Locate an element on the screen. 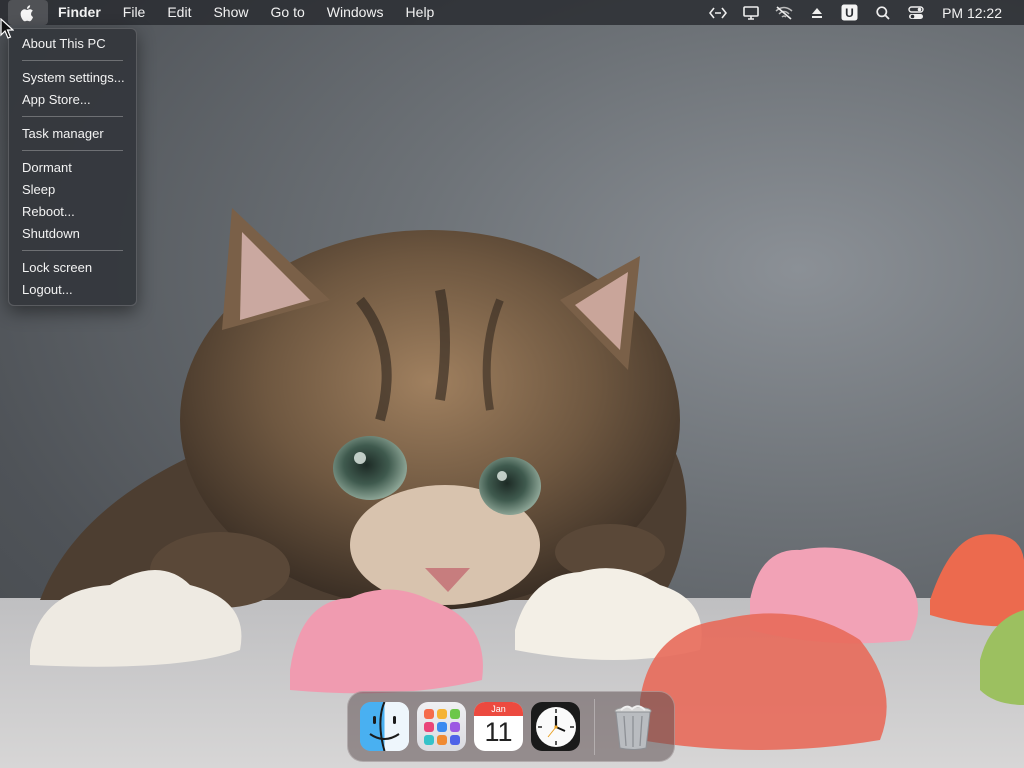 Image resolution: width=1024 pixels, height=768 pixels. dock-calendar: Jan 11 is located at coordinates (498, 726).